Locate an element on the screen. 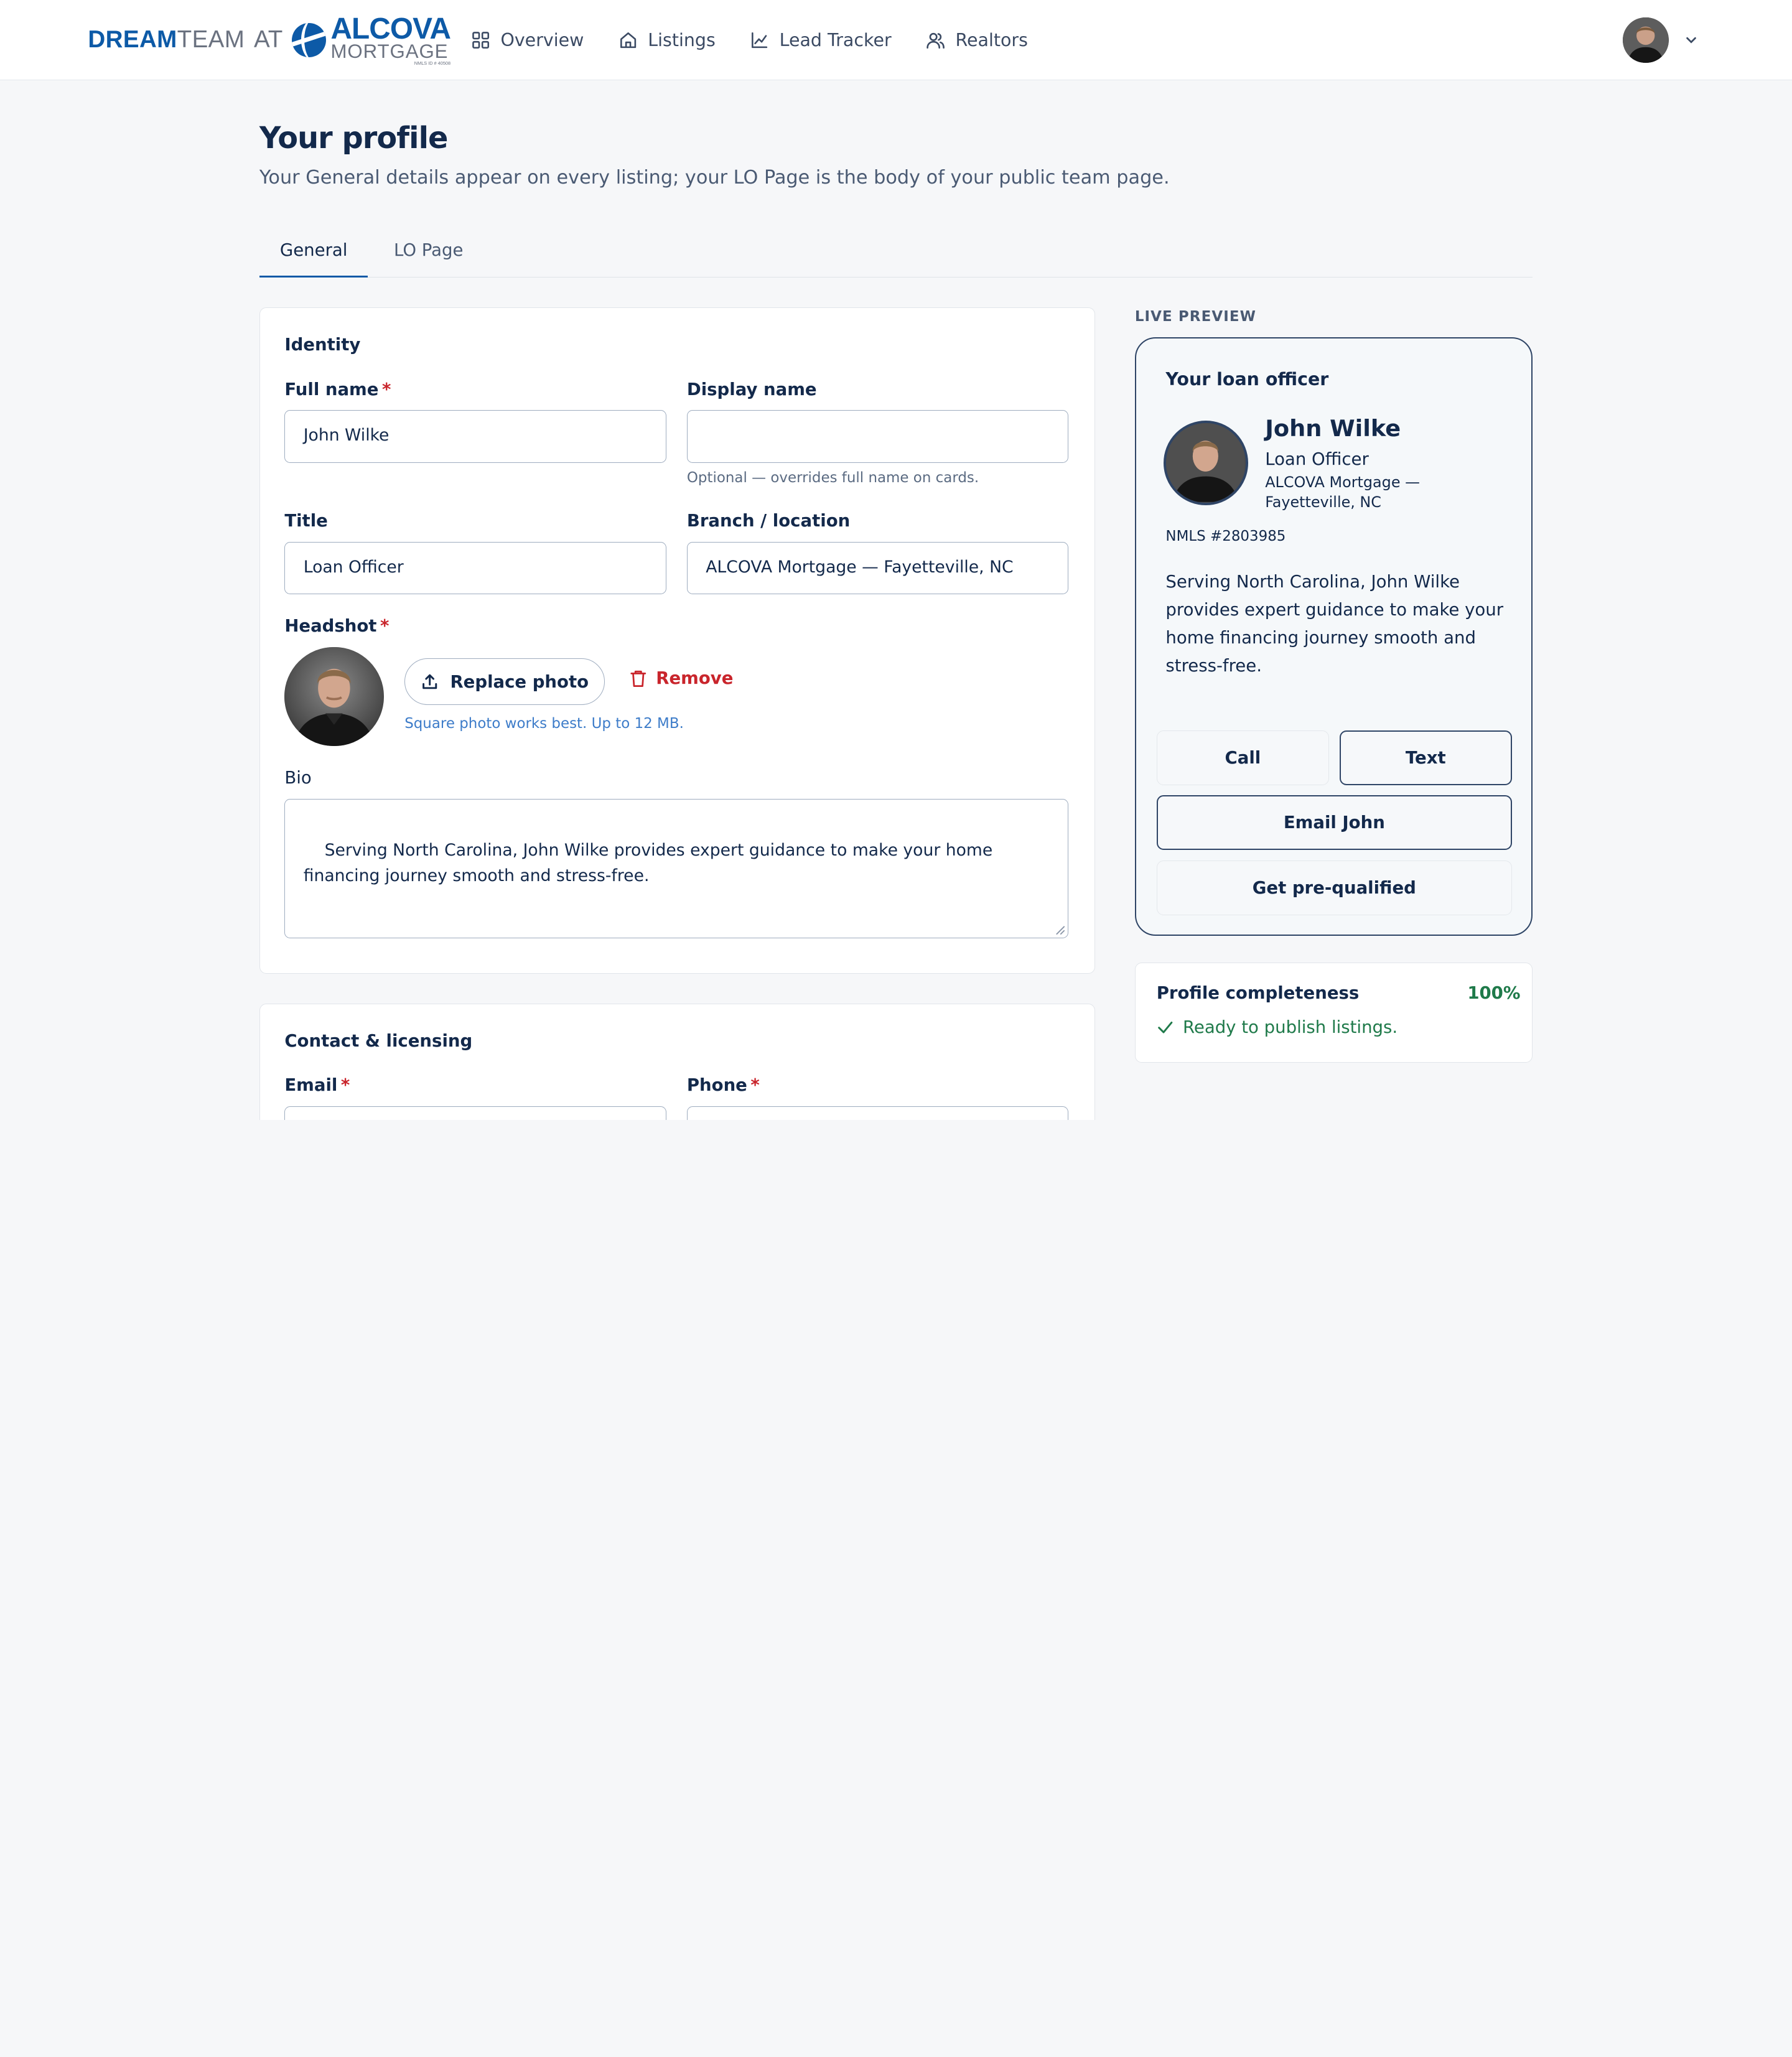 Image resolution: width=1792 pixels, height=2057 pixels. display-name-helper: Optional — overrides full name on cards. is located at coordinates (833, 477).